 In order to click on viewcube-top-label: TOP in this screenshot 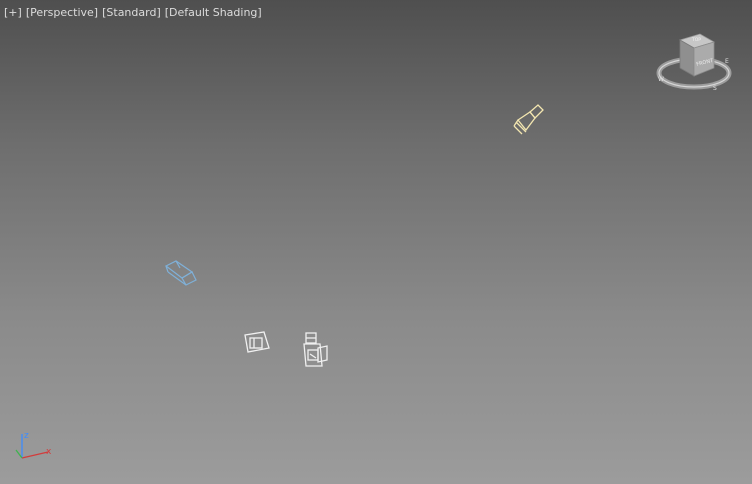, I will do `click(696, 40)`.